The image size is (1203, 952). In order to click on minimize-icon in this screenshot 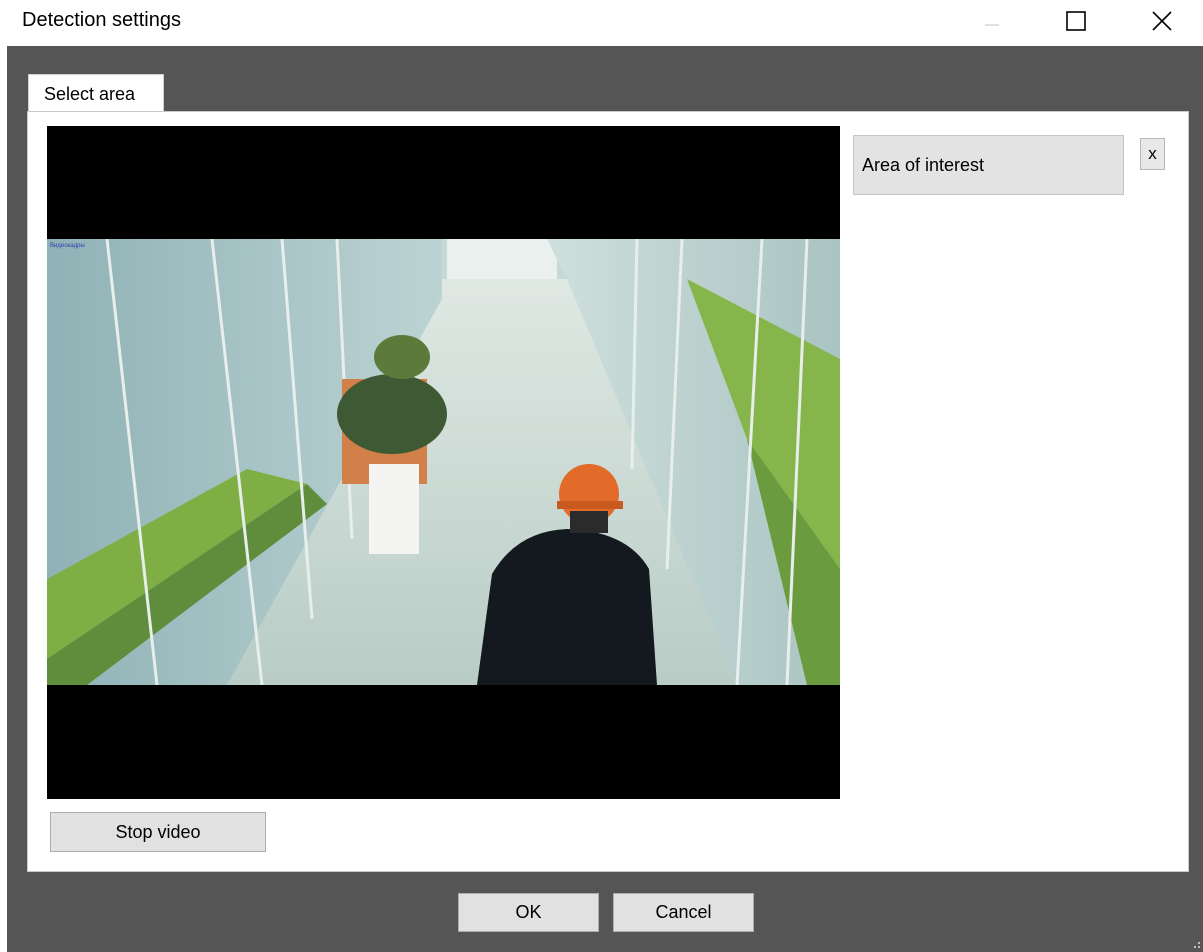, I will do `click(992, 25)`.